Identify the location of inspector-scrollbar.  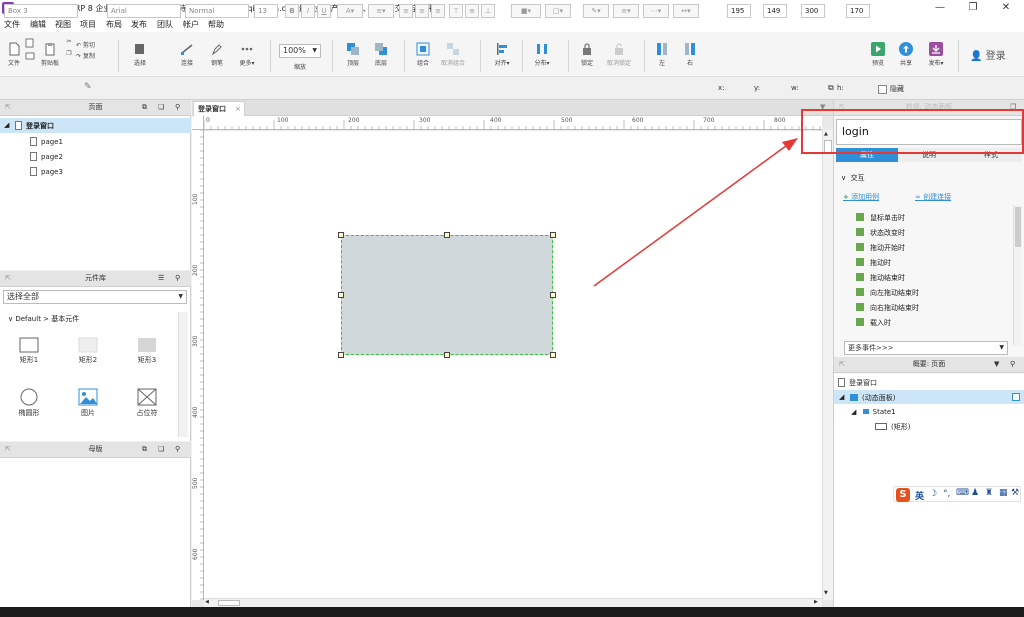
(1017, 275).